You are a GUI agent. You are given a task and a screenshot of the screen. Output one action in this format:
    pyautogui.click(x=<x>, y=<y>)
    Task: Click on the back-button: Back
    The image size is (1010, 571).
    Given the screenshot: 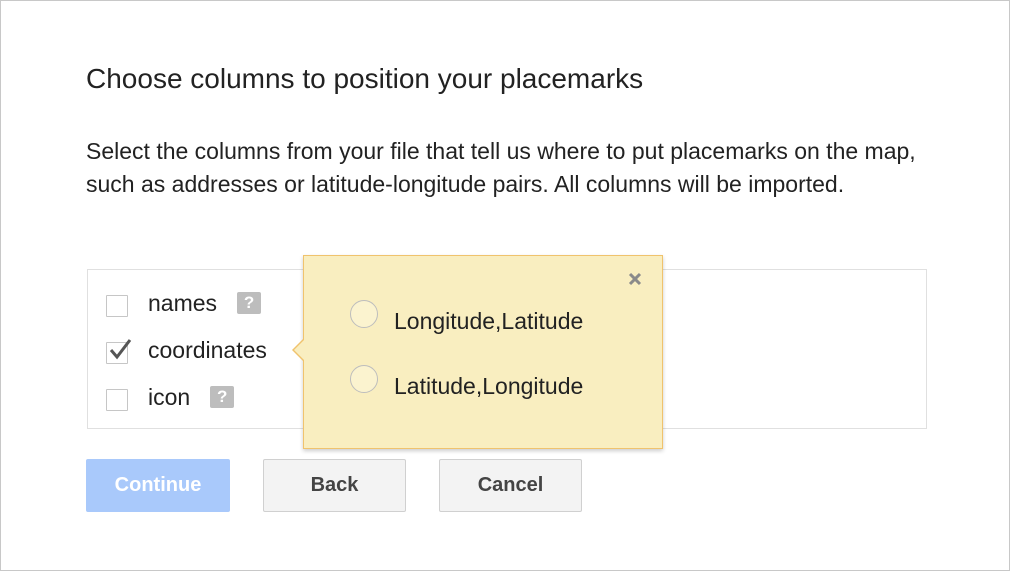 What is the action you would take?
    pyautogui.click(x=334, y=485)
    